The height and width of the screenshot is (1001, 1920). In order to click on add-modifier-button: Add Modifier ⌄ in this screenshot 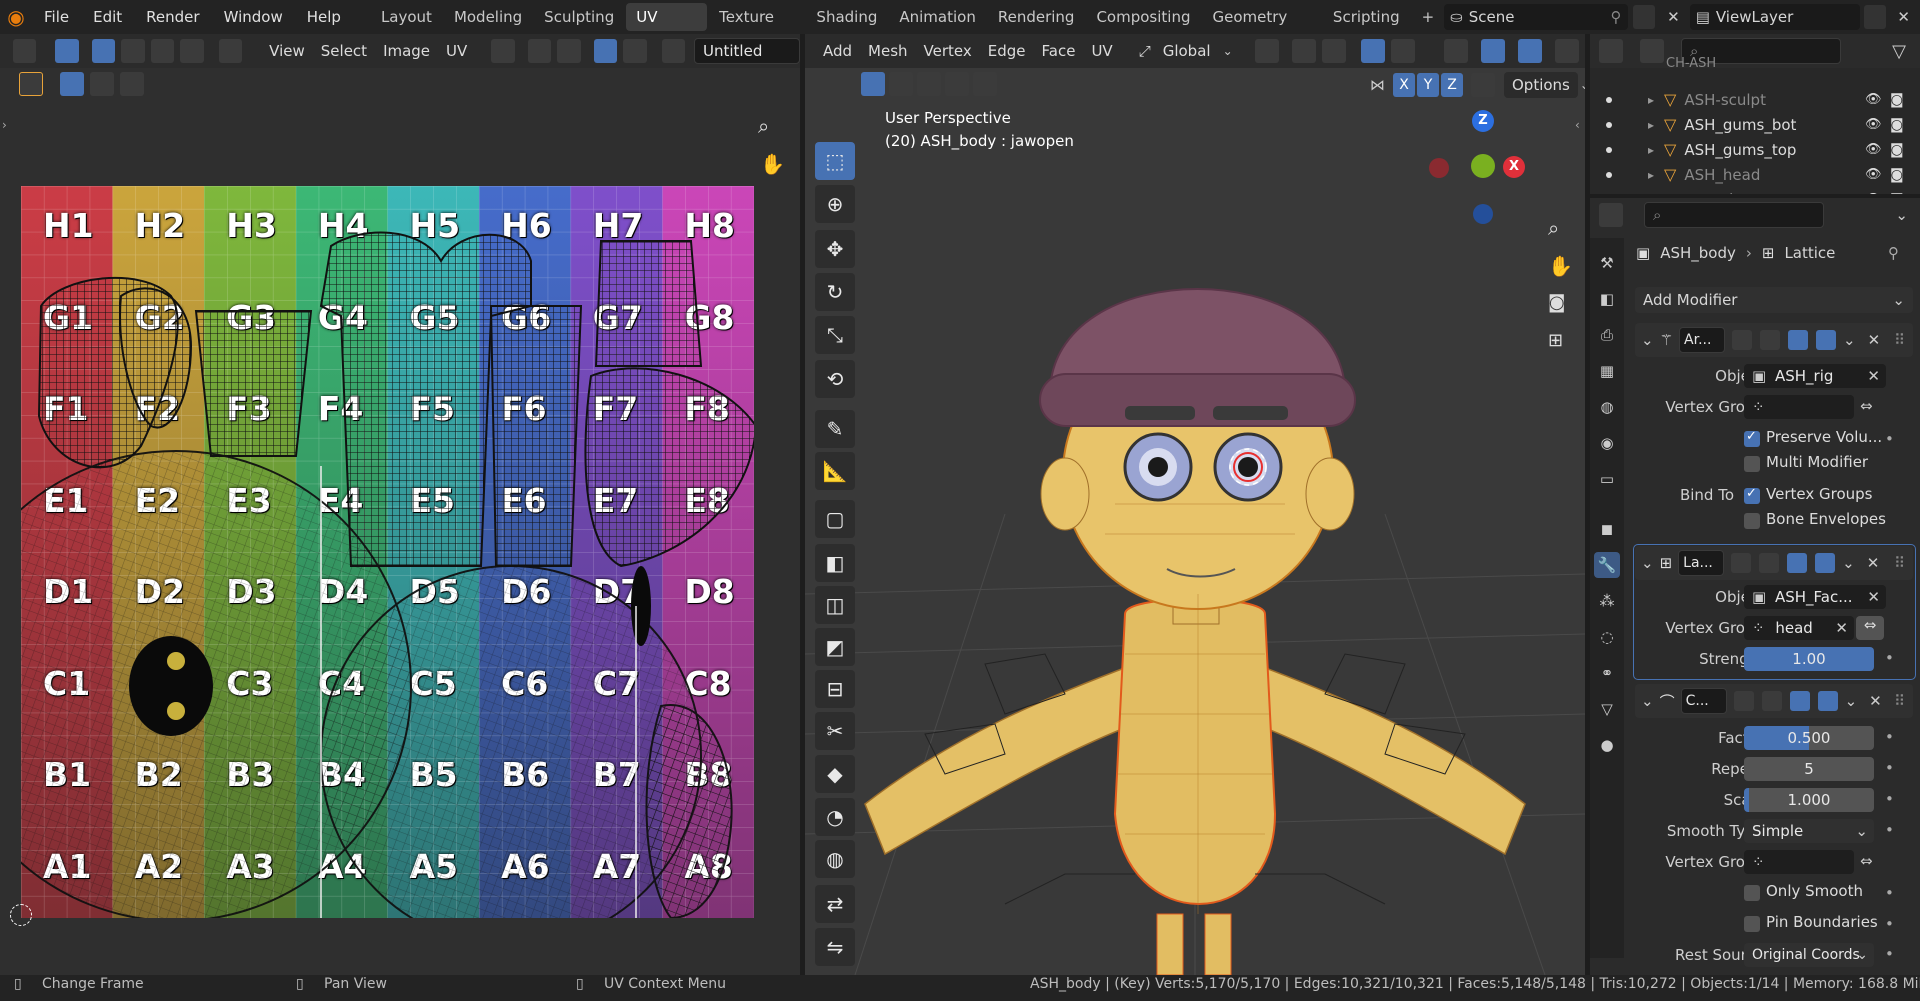, I will do `click(1774, 300)`.